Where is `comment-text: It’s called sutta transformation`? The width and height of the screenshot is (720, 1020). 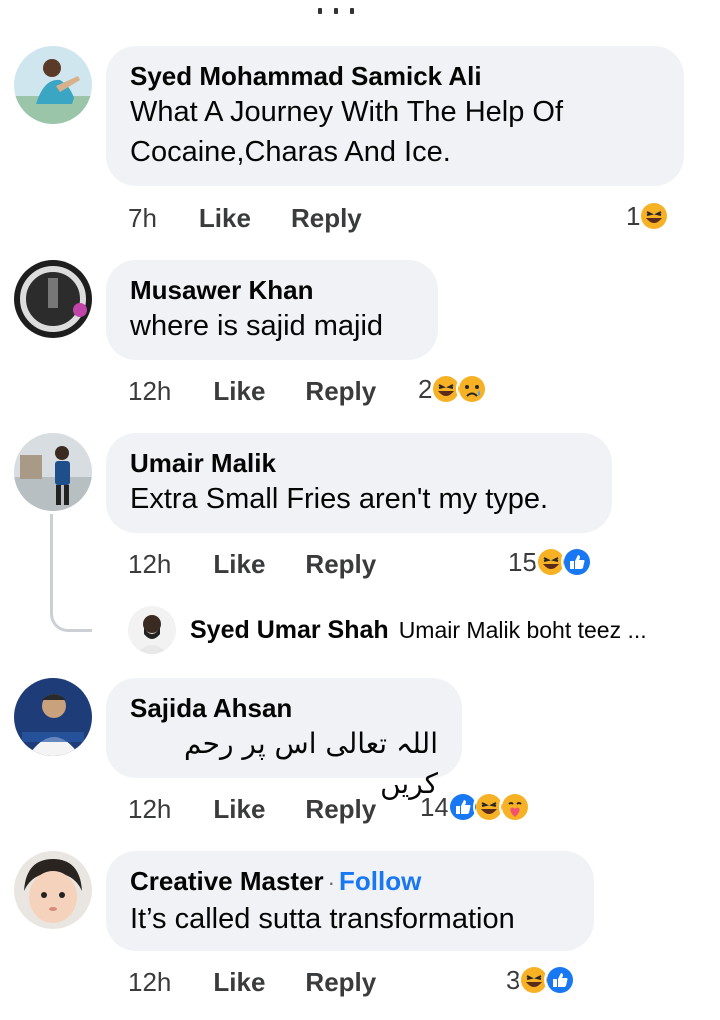 comment-text: It’s called sutta transformation is located at coordinates (322, 919).